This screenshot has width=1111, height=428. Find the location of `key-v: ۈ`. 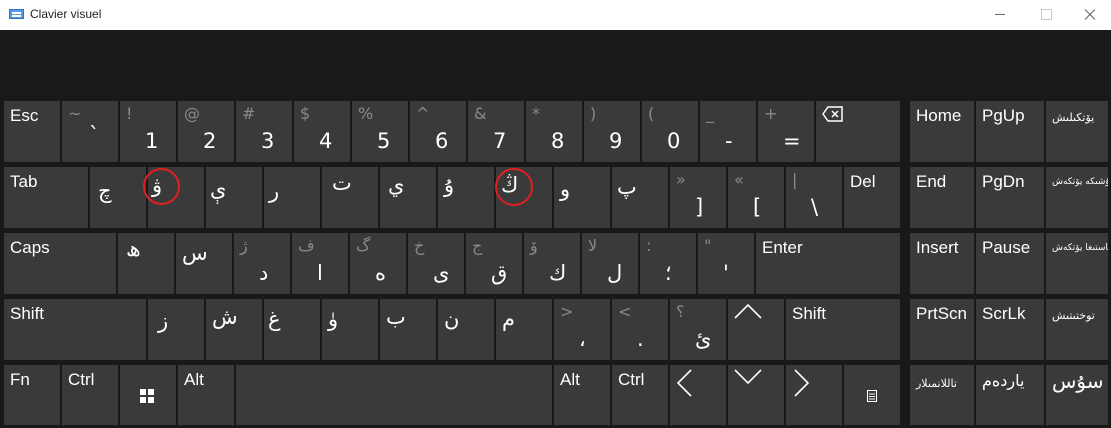

key-v: ۈ is located at coordinates (350, 329).